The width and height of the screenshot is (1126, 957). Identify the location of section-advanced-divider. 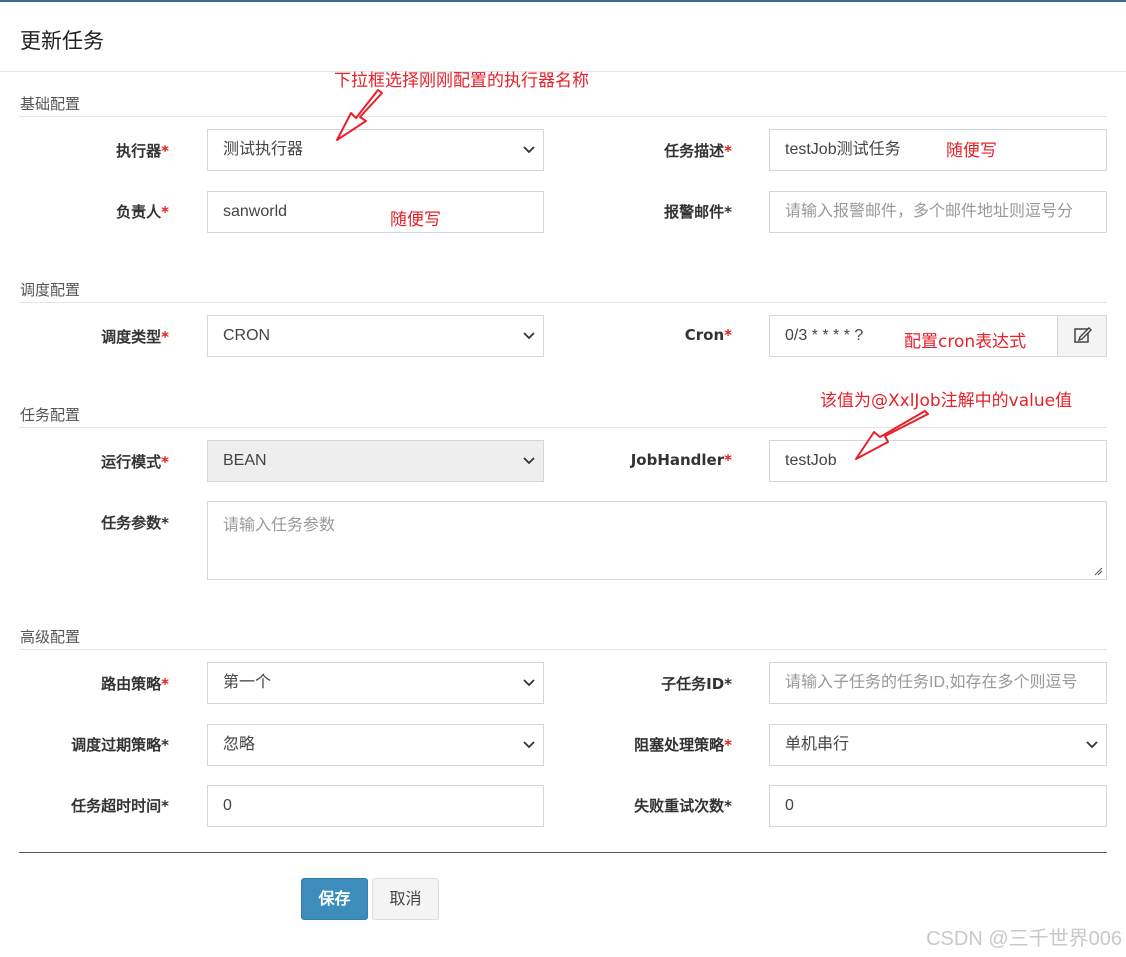
(563, 649).